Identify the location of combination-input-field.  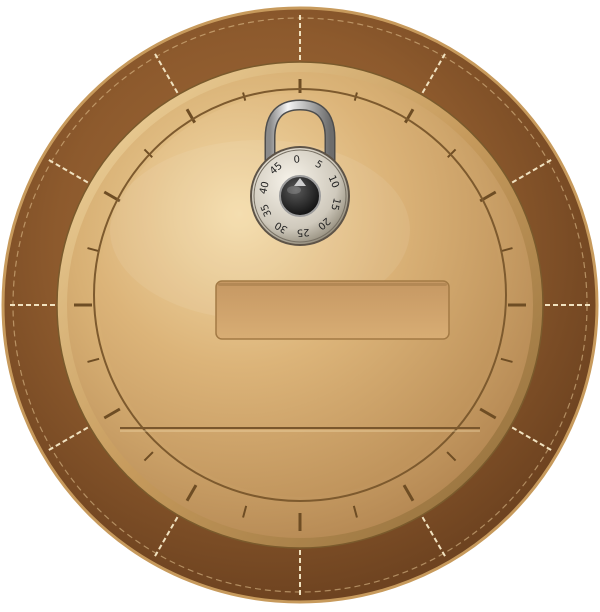
(332, 310).